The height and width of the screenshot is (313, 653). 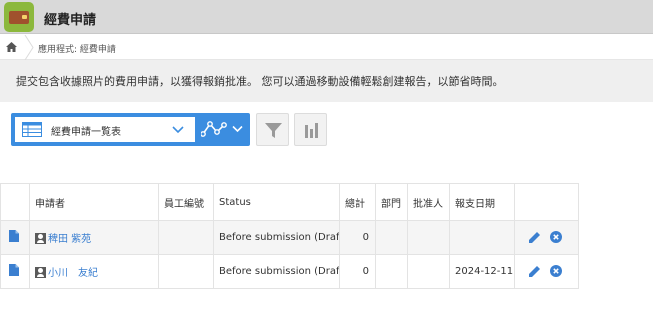 What do you see at coordinates (326, 47) in the screenshot?
I see `breadcrumb: 應用程式: 經費申請` at bounding box center [326, 47].